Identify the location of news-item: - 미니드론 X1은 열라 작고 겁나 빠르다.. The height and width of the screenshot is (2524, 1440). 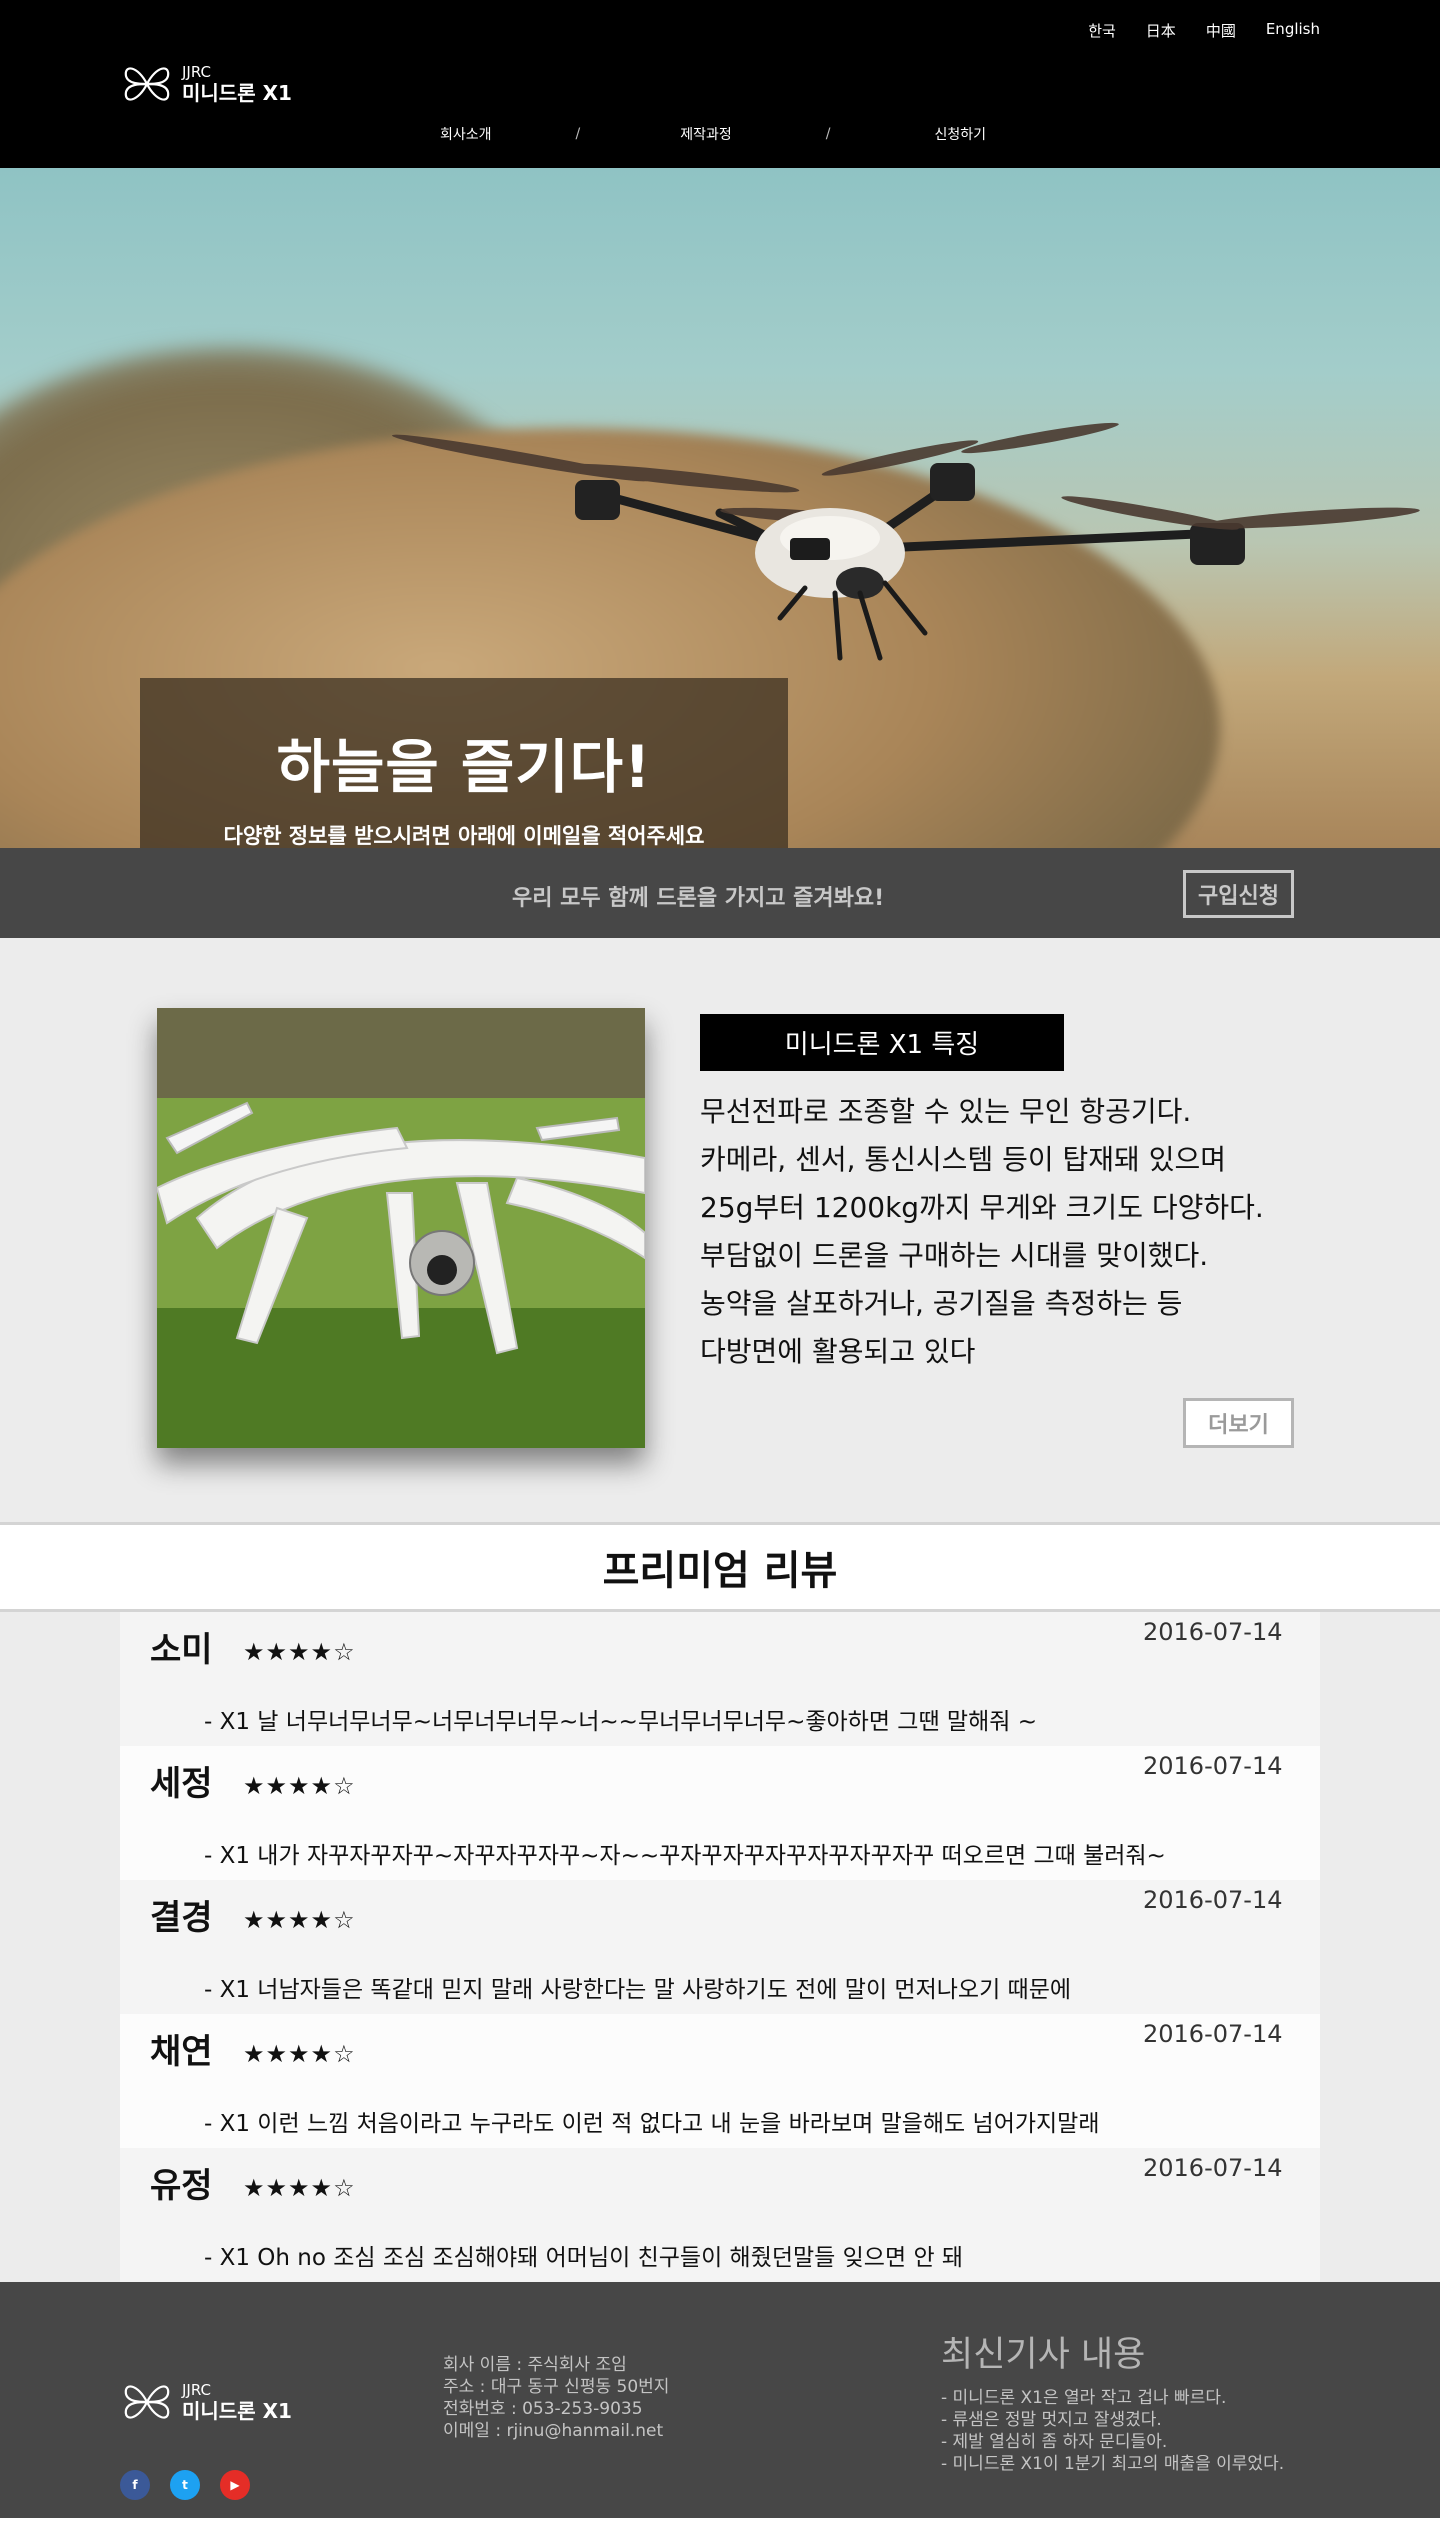
(1112, 2398).